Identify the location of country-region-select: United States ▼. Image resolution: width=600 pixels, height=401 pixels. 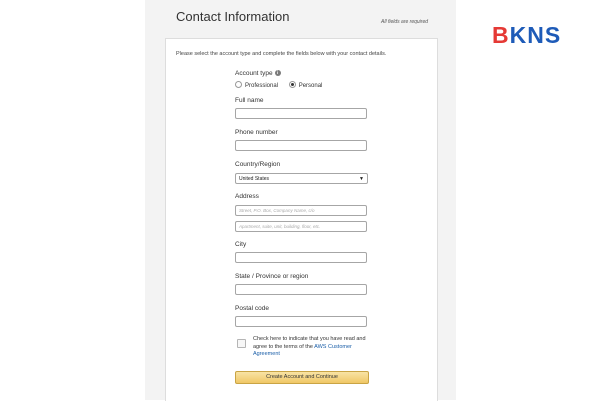
(301, 178).